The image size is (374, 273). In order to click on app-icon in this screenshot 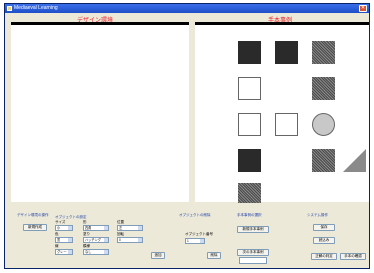, I will do `click(9, 8)`.